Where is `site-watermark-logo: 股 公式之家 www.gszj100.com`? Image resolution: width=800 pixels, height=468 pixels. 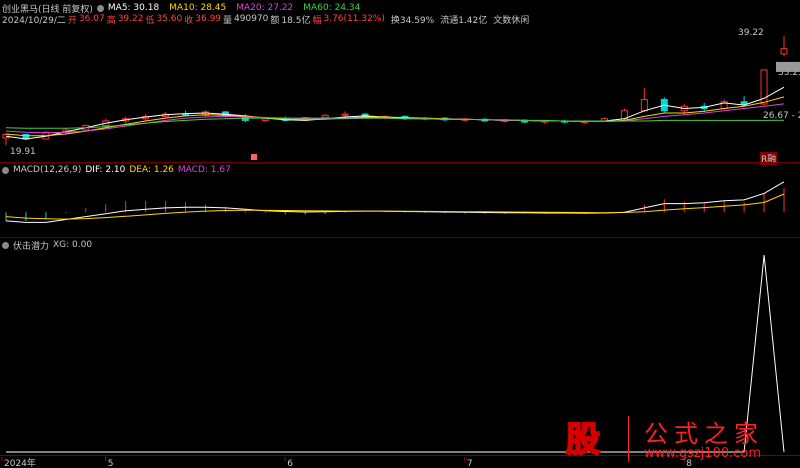 site-watermark-logo: 股 公式之家 www.gszj100.com is located at coordinates (680, 440).